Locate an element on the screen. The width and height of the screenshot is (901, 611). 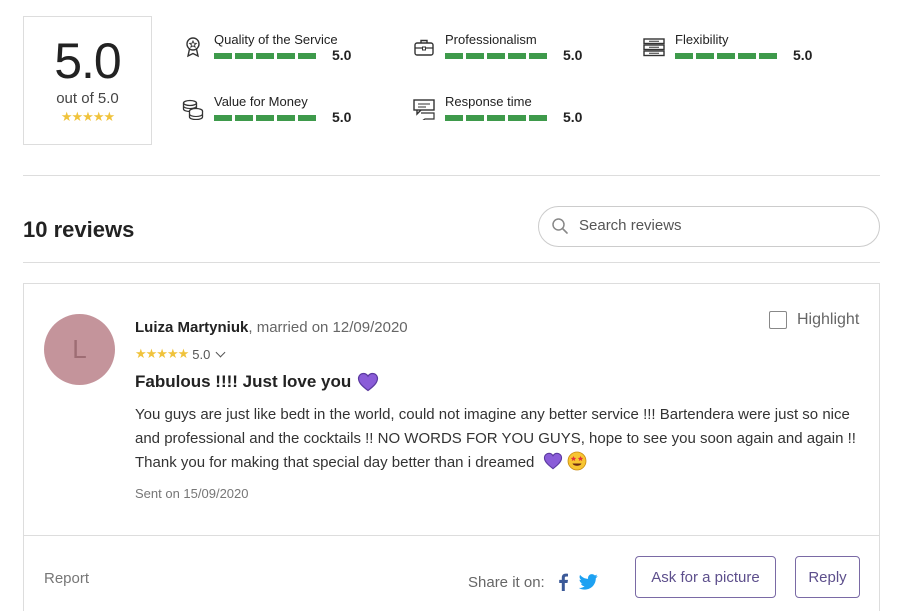
category-professionalism: Professionalism 5.0 is located at coordinates (513, 54).